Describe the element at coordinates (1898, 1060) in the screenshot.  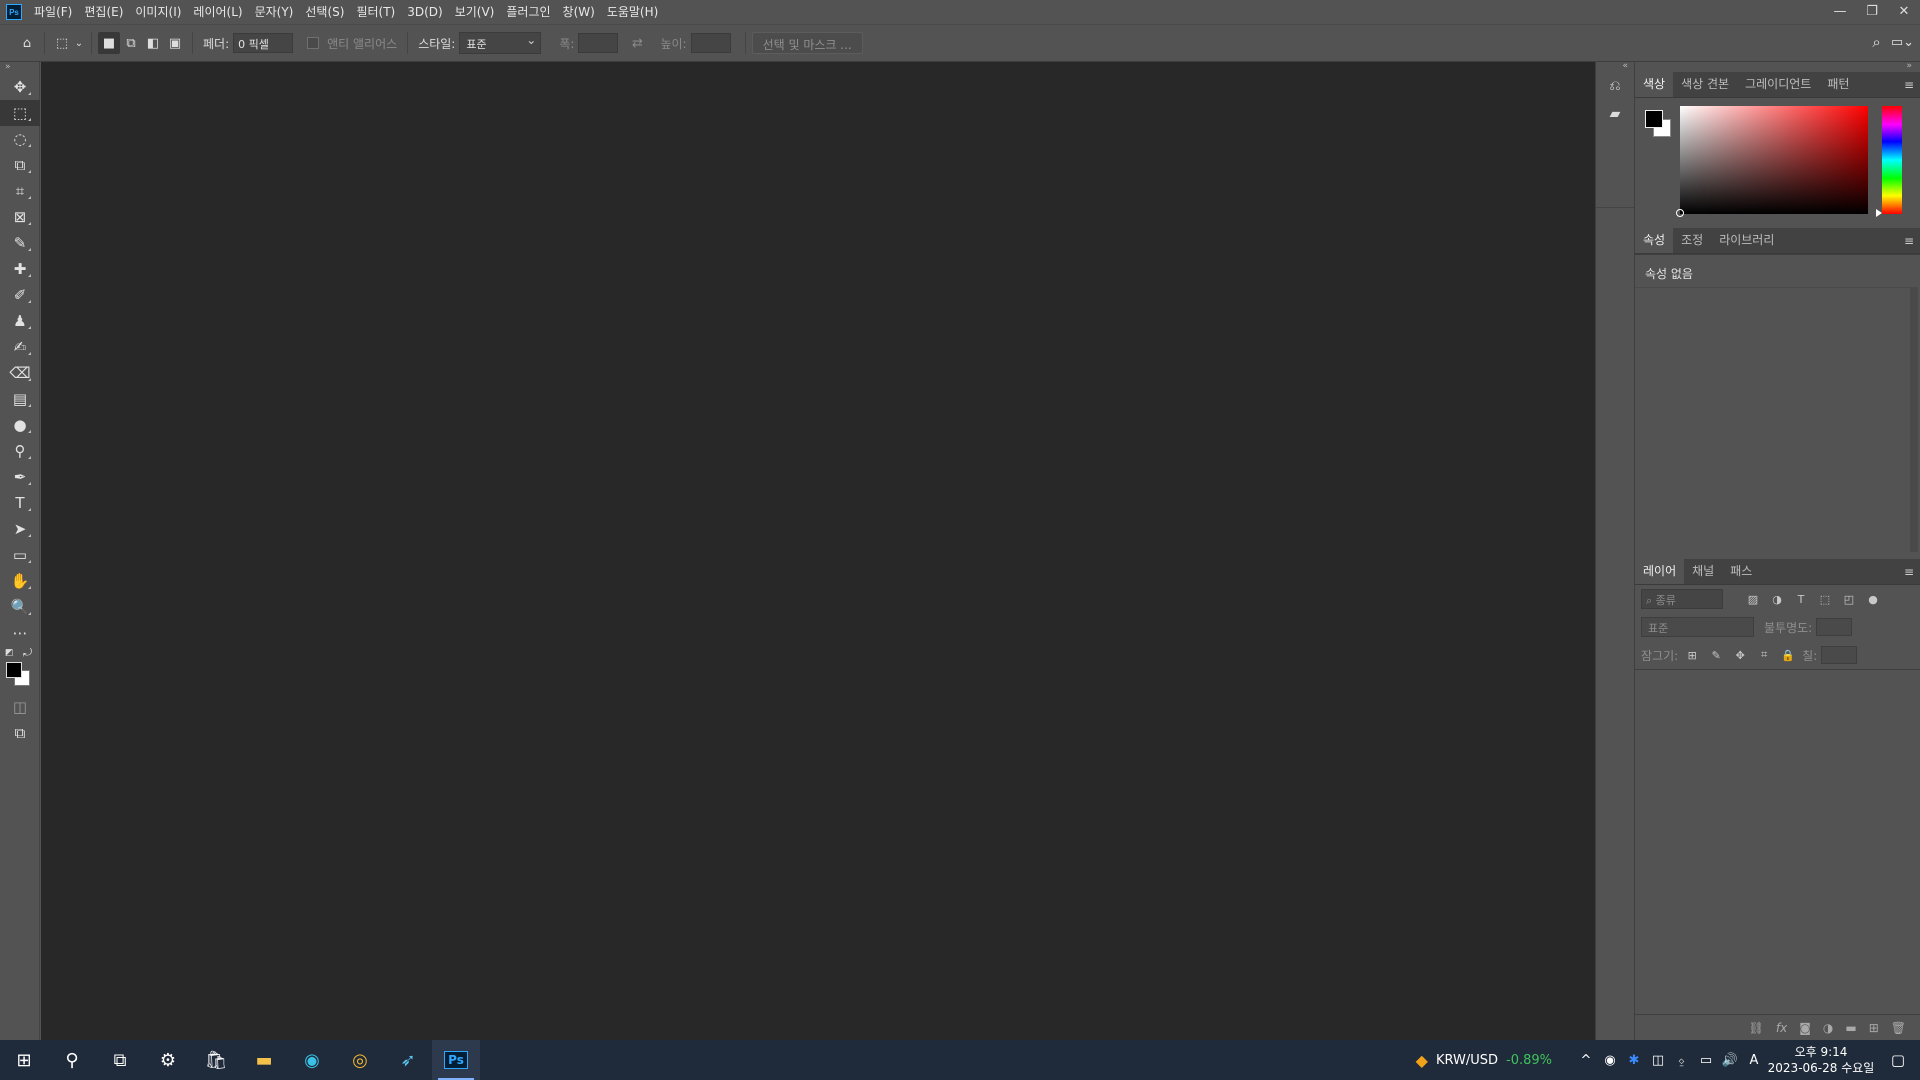
I see `notifications-icon: ▢` at that location.